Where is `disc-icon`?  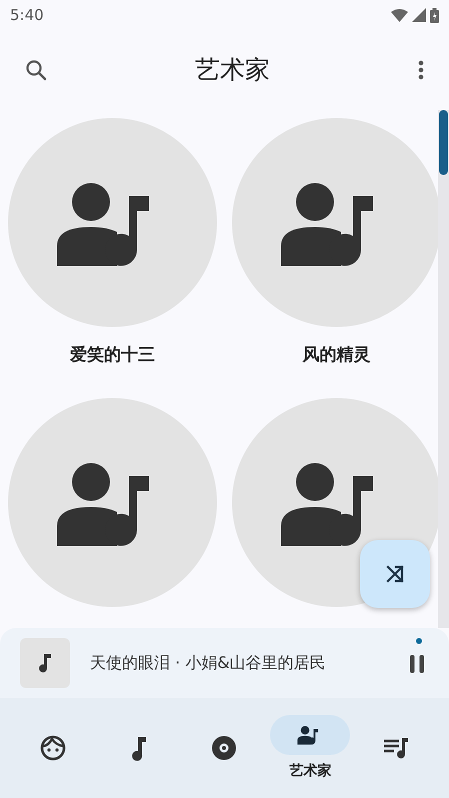 disc-icon is located at coordinates (224, 748).